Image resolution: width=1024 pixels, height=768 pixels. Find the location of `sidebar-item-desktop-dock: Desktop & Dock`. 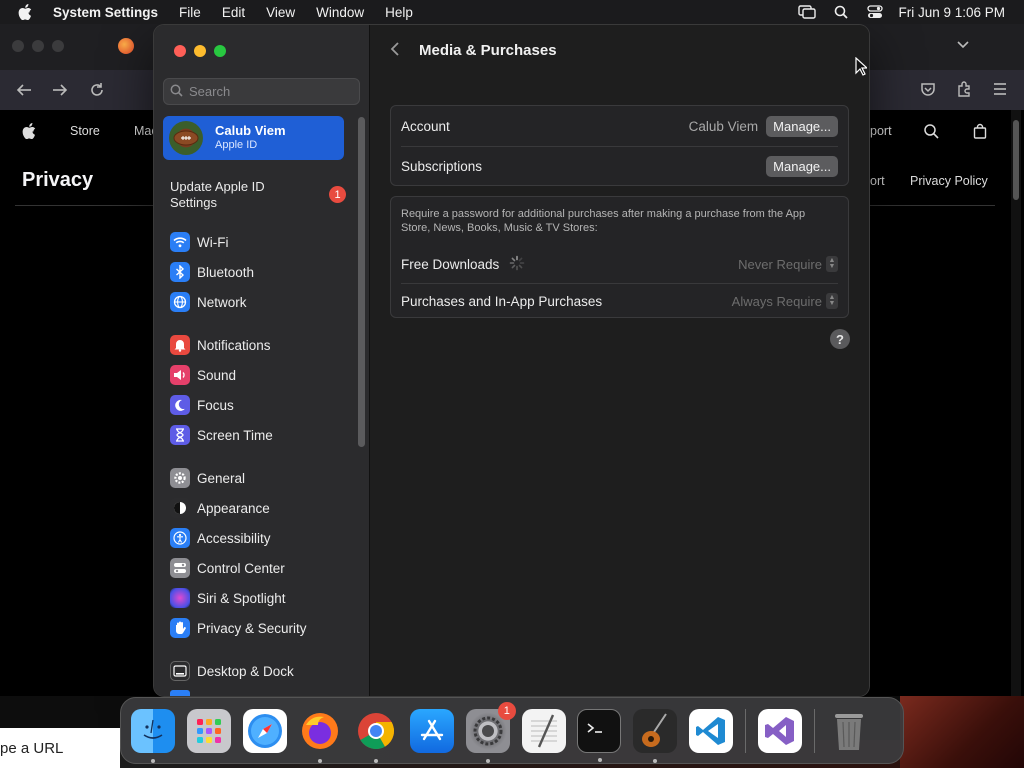

sidebar-item-desktop-dock: Desktop & Dock is located at coordinates (232, 671).